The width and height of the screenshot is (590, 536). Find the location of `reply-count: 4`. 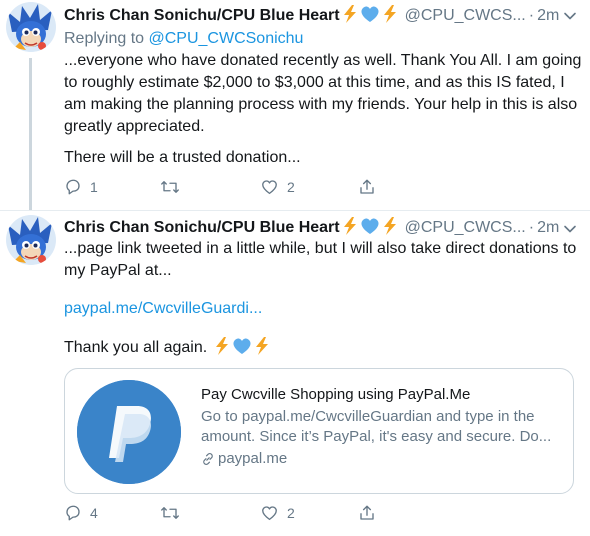

reply-count: 4 is located at coordinates (94, 513).